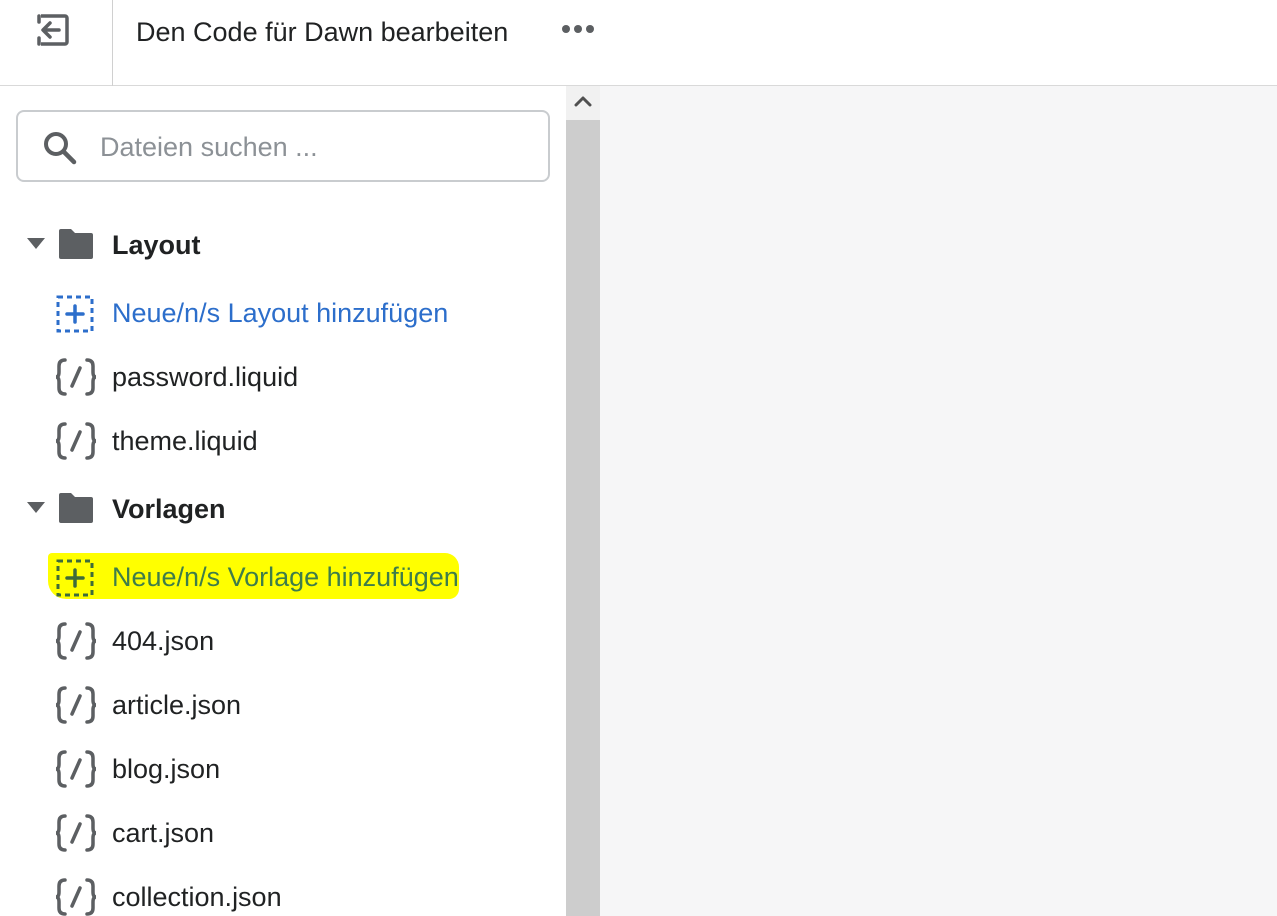  Describe the element at coordinates (166, 769) in the screenshot. I see `file-label: blog.json` at that location.